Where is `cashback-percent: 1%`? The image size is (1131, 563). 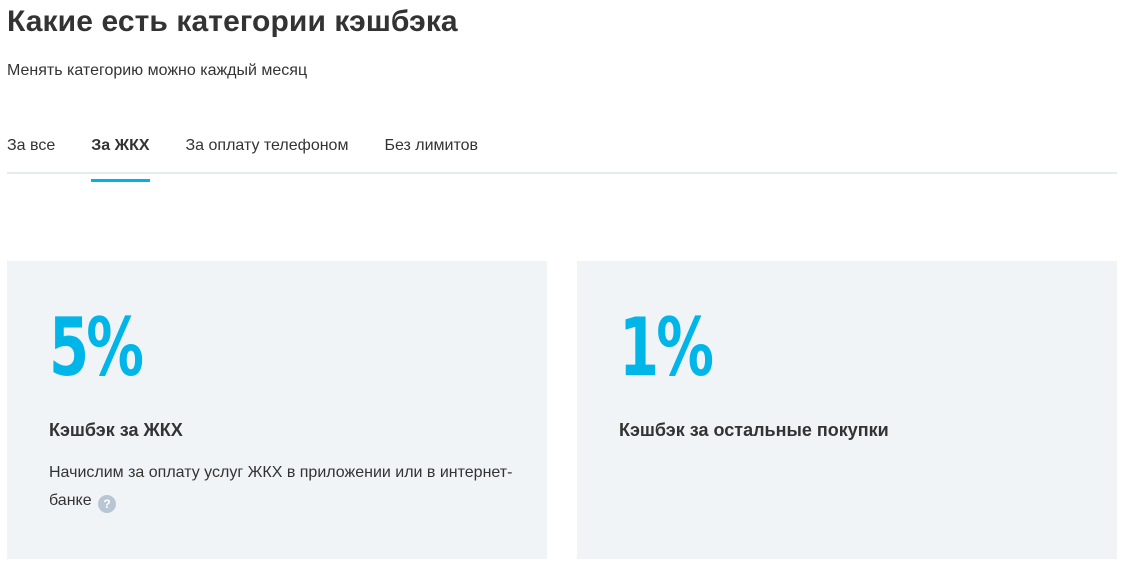
cashback-percent: 1% is located at coordinates (666, 347).